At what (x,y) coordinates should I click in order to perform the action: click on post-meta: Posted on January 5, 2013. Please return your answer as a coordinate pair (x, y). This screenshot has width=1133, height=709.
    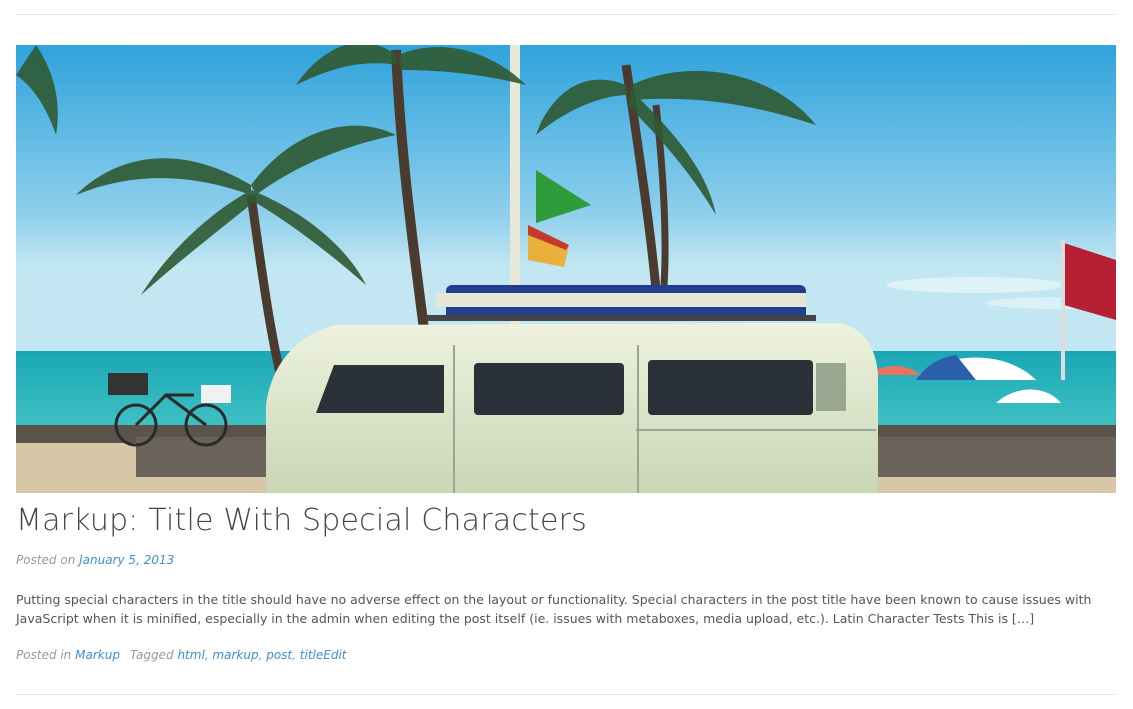
    Looking at the image, I should click on (95, 560).